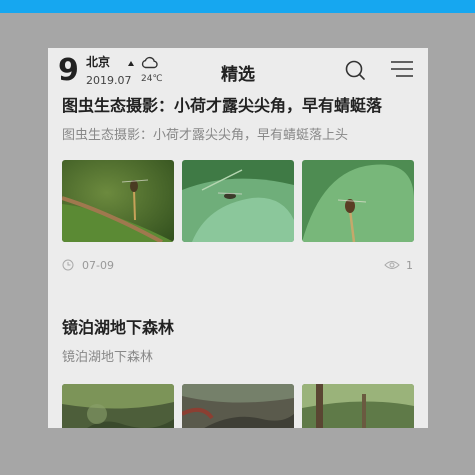 The width and height of the screenshot is (475, 475). I want to click on day-number: 9, so click(68, 70).